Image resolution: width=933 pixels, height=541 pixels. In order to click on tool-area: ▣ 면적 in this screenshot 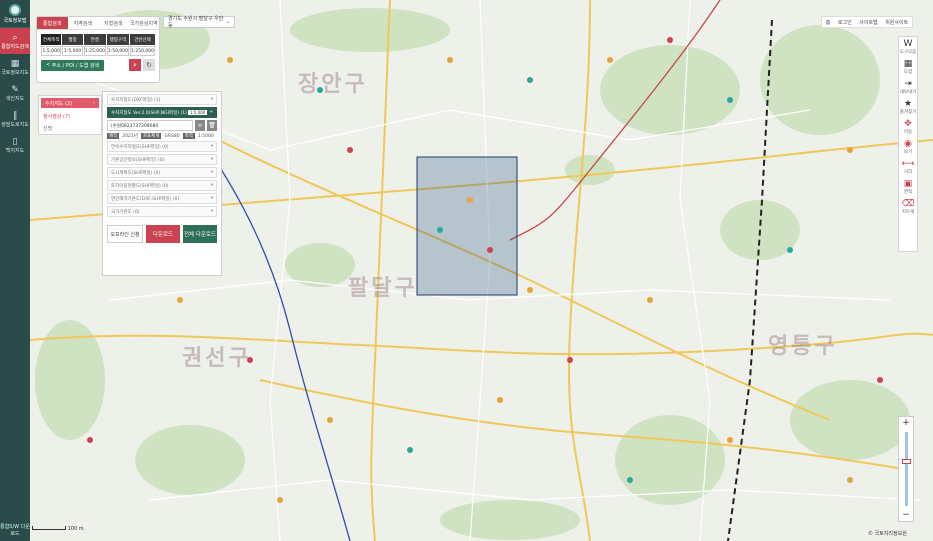, I will do `click(908, 187)`.